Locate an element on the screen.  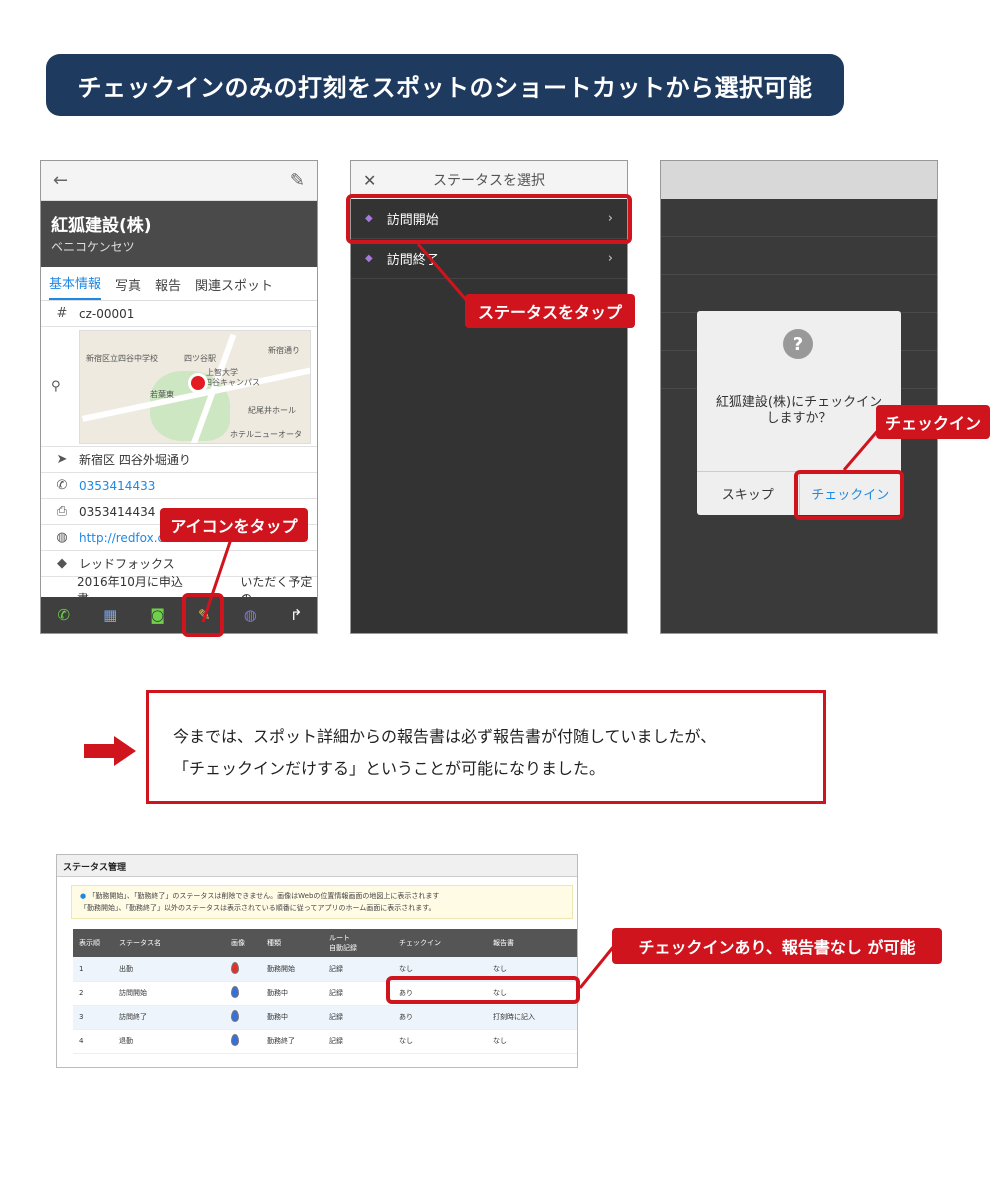
cell-order: 2 is located at coordinates (93, 993).